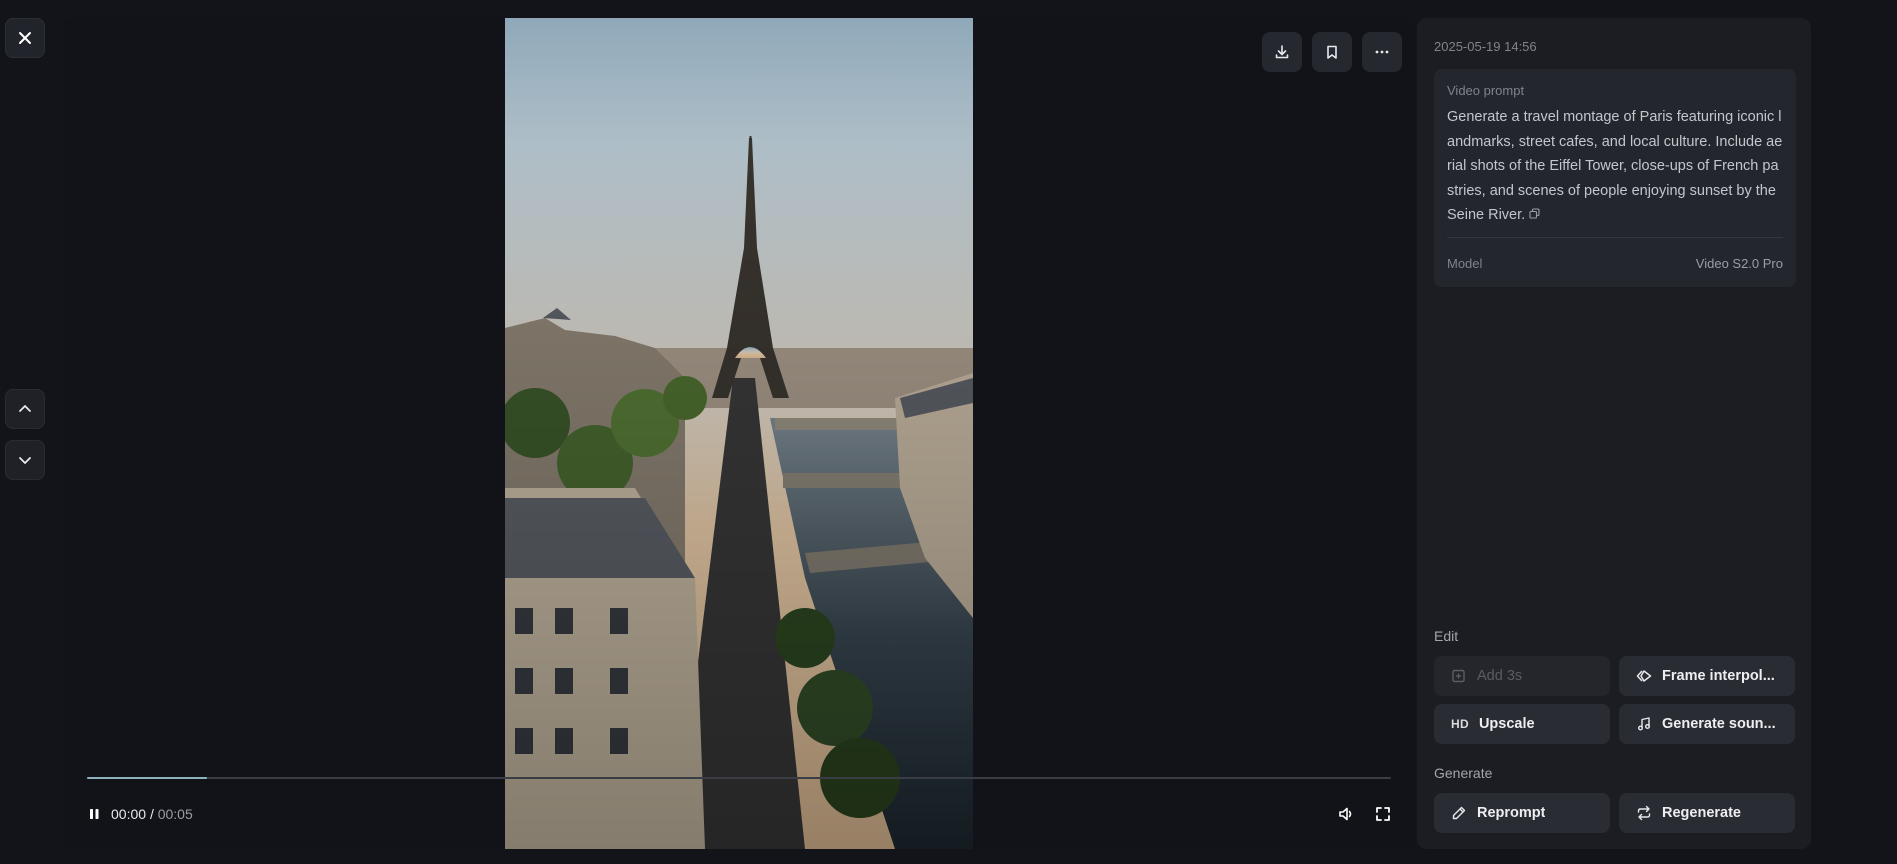 The width and height of the screenshot is (1897, 864). I want to click on pause-button, so click(94, 814).